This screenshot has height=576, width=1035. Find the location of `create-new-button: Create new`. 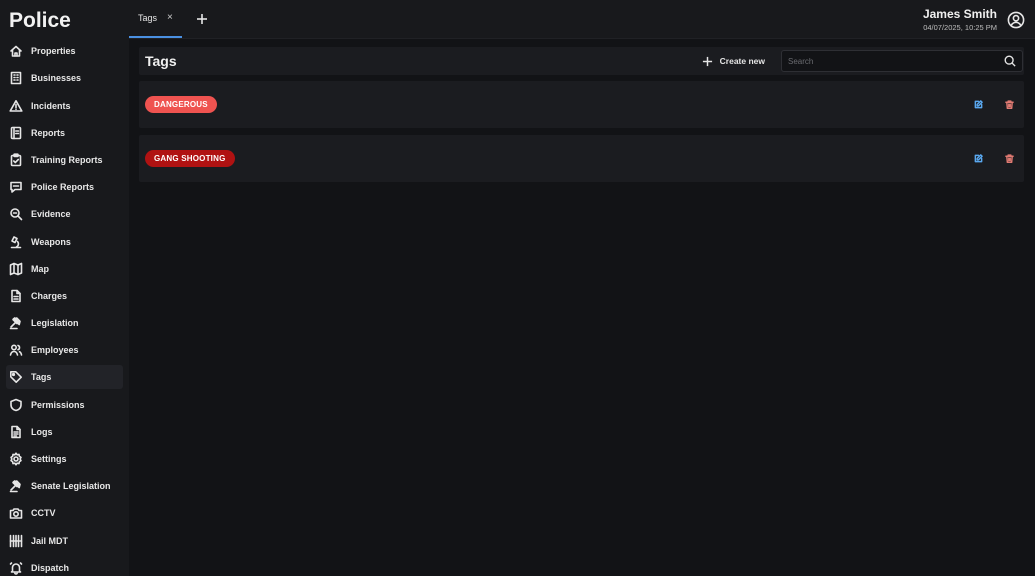

create-new-button: Create new is located at coordinates (733, 61).